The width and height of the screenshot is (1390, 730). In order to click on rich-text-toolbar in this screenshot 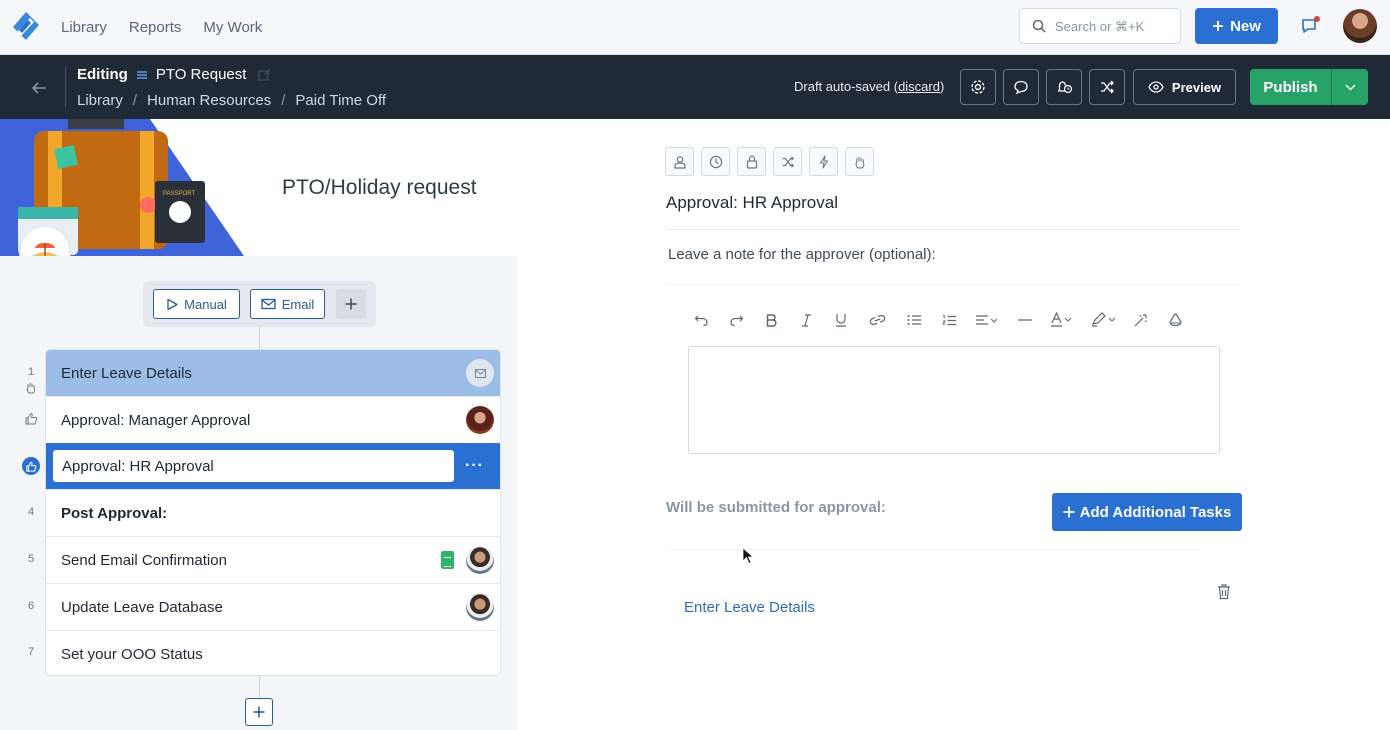, I will do `click(938, 320)`.